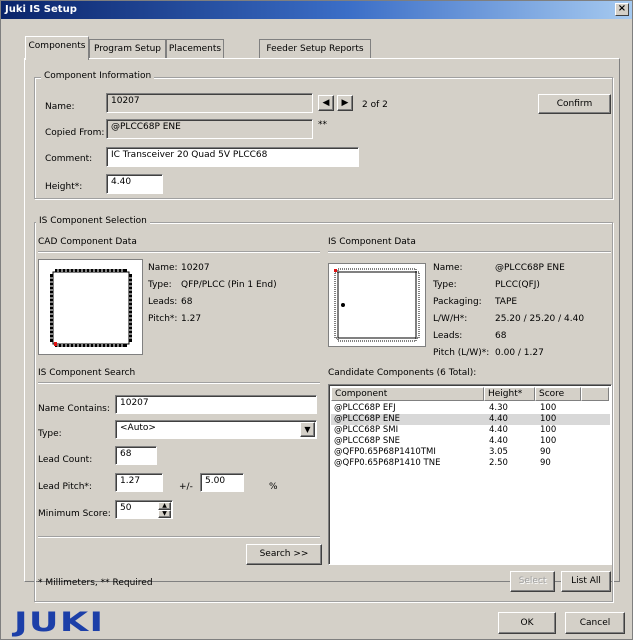 This screenshot has height=640, width=633. What do you see at coordinates (387, 463) in the screenshot?
I see `row-component: @QFP0.65P68P1410 TNE` at bounding box center [387, 463].